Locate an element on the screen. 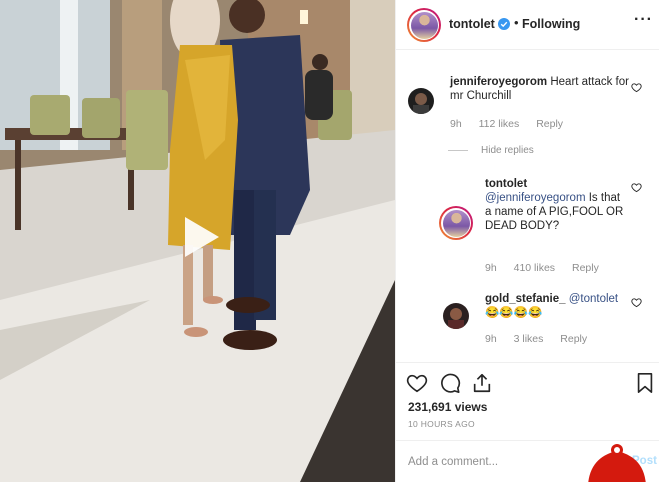  comment-likes: 112 likes is located at coordinates (499, 124).